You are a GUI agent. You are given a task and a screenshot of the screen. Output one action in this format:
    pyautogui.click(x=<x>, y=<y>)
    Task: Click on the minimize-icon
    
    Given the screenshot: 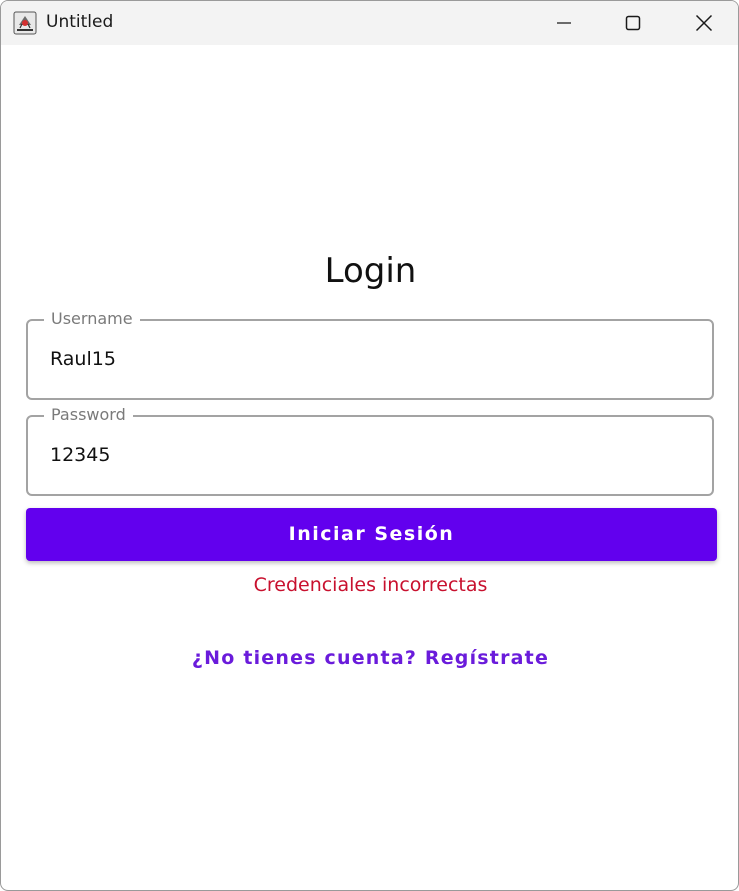 What is the action you would take?
    pyautogui.click(x=564, y=23)
    